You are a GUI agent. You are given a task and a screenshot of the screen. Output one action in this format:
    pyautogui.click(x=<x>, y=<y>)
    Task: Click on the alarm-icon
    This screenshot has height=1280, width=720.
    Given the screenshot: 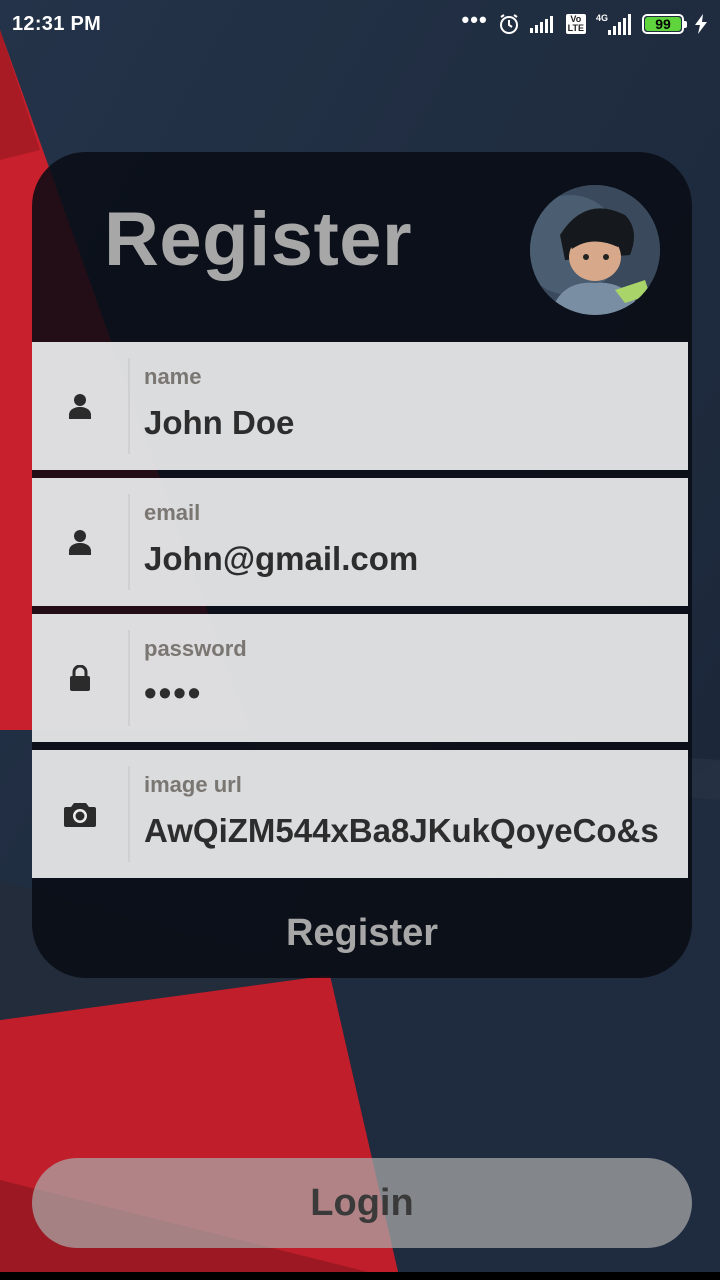 What is the action you would take?
    pyautogui.click(x=509, y=24)
    